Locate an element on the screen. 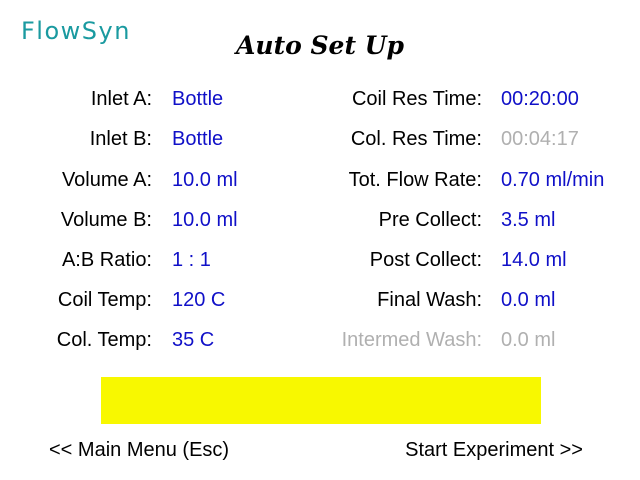  col-temp-value: 35 C is located at coordinates (193, 340).